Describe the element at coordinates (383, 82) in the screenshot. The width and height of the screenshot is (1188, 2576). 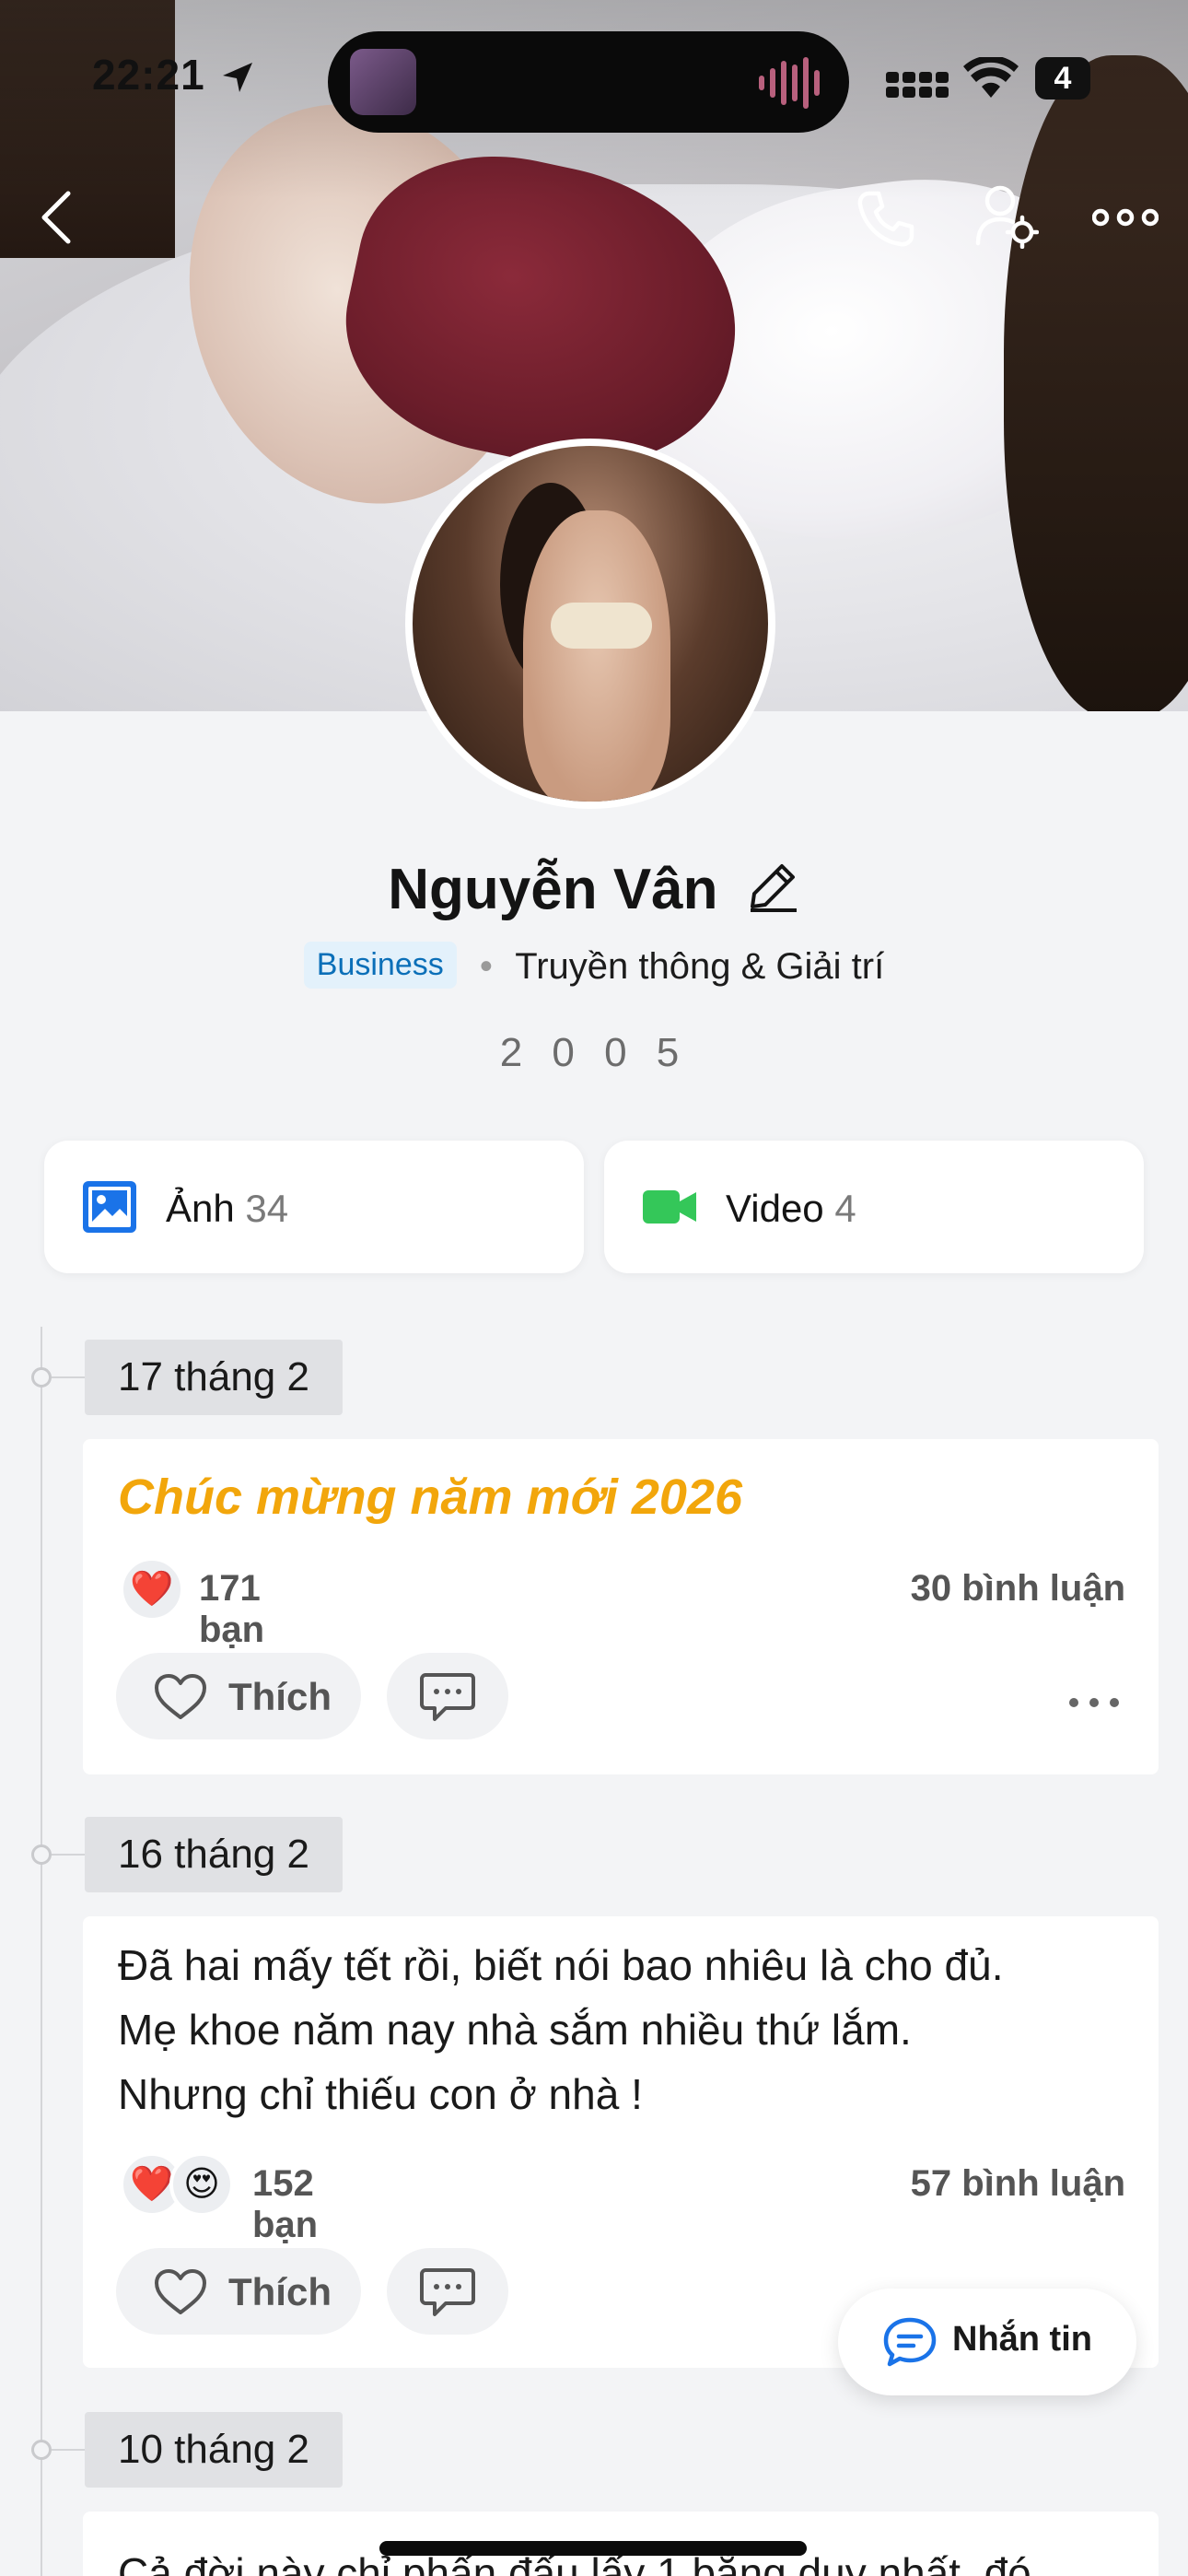
I see `now-playing-thumbnail` at that location.